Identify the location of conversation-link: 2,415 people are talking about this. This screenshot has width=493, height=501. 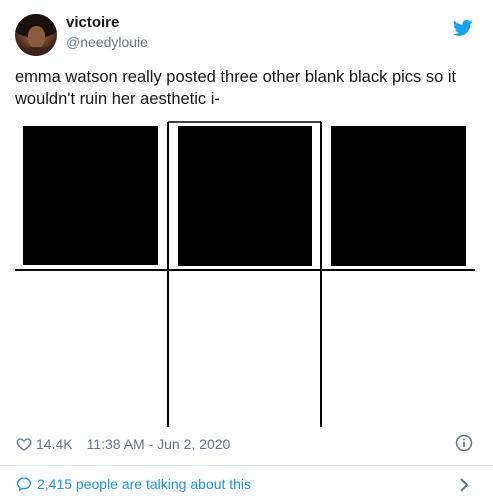
(133, 484).